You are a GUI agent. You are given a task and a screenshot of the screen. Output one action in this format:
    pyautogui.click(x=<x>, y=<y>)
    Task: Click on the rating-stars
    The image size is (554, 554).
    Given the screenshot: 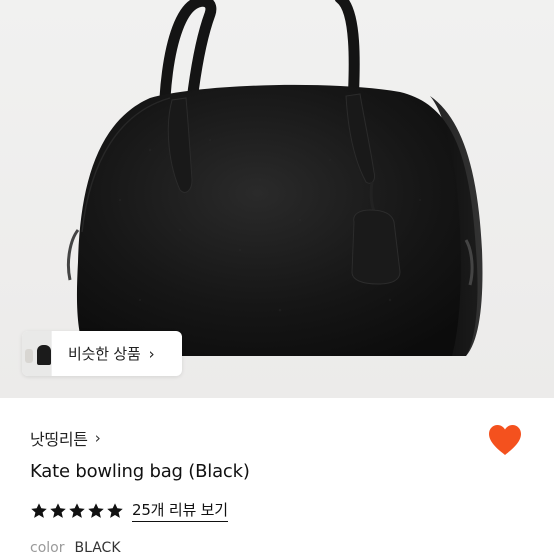 What is the action you would take?
    pyautogui.click(x=77, y=511)
    